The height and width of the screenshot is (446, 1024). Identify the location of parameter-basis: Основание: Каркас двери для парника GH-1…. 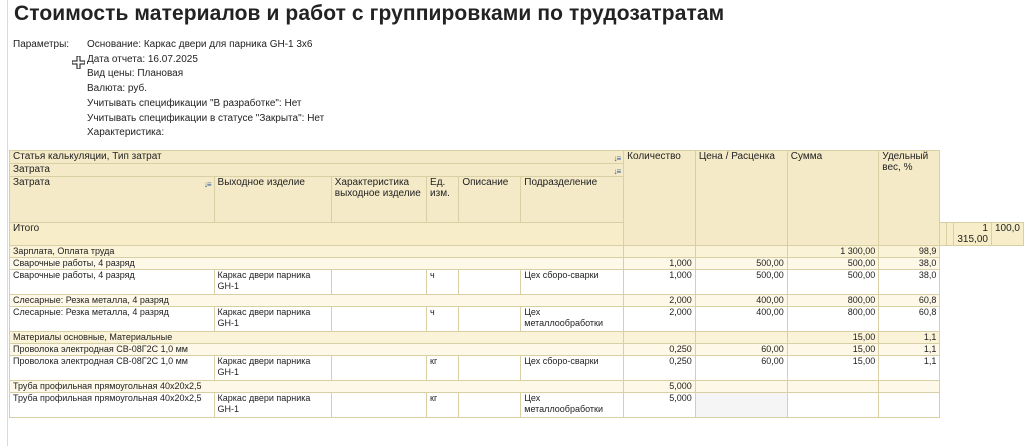
(205, 45).